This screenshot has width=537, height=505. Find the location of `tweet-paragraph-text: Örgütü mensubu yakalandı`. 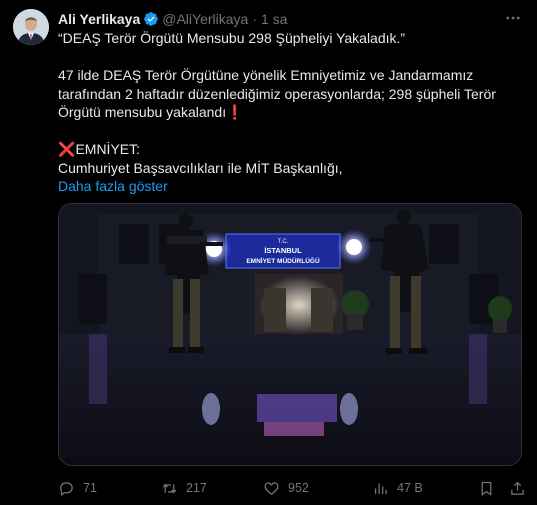

tweet-paragraph-text: Örgütü mensubu yakalandı is located at coordinates (142, 112).